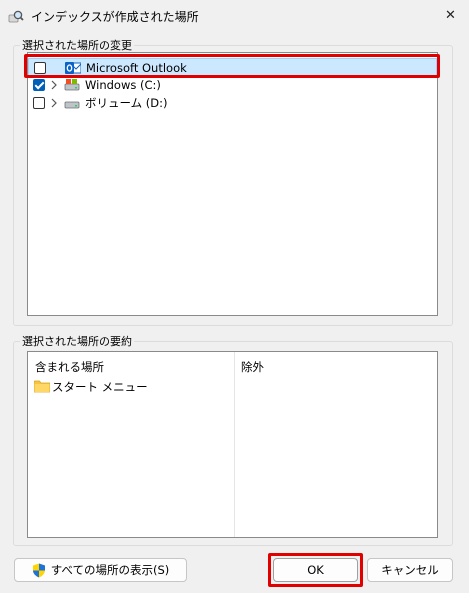  I want to click on window-title: インデックスが作成された場所, so click(115, 17).